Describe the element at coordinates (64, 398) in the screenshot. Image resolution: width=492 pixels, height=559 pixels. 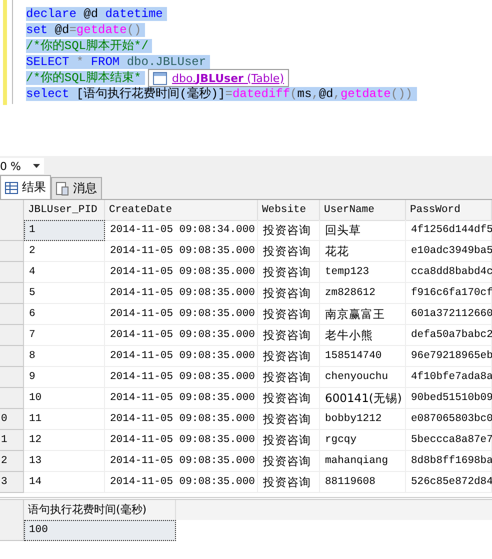
I see `table-cell: 10` at that location.